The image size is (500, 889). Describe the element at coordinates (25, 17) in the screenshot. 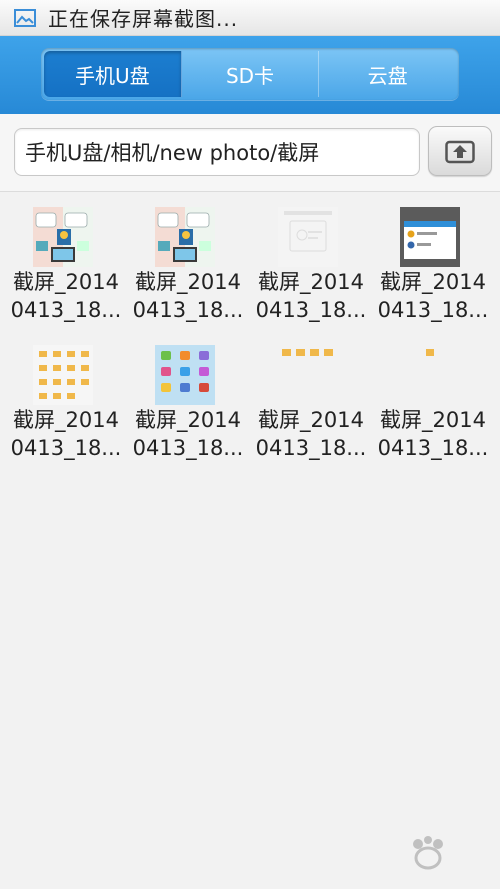

I see `image-icon` at that location.